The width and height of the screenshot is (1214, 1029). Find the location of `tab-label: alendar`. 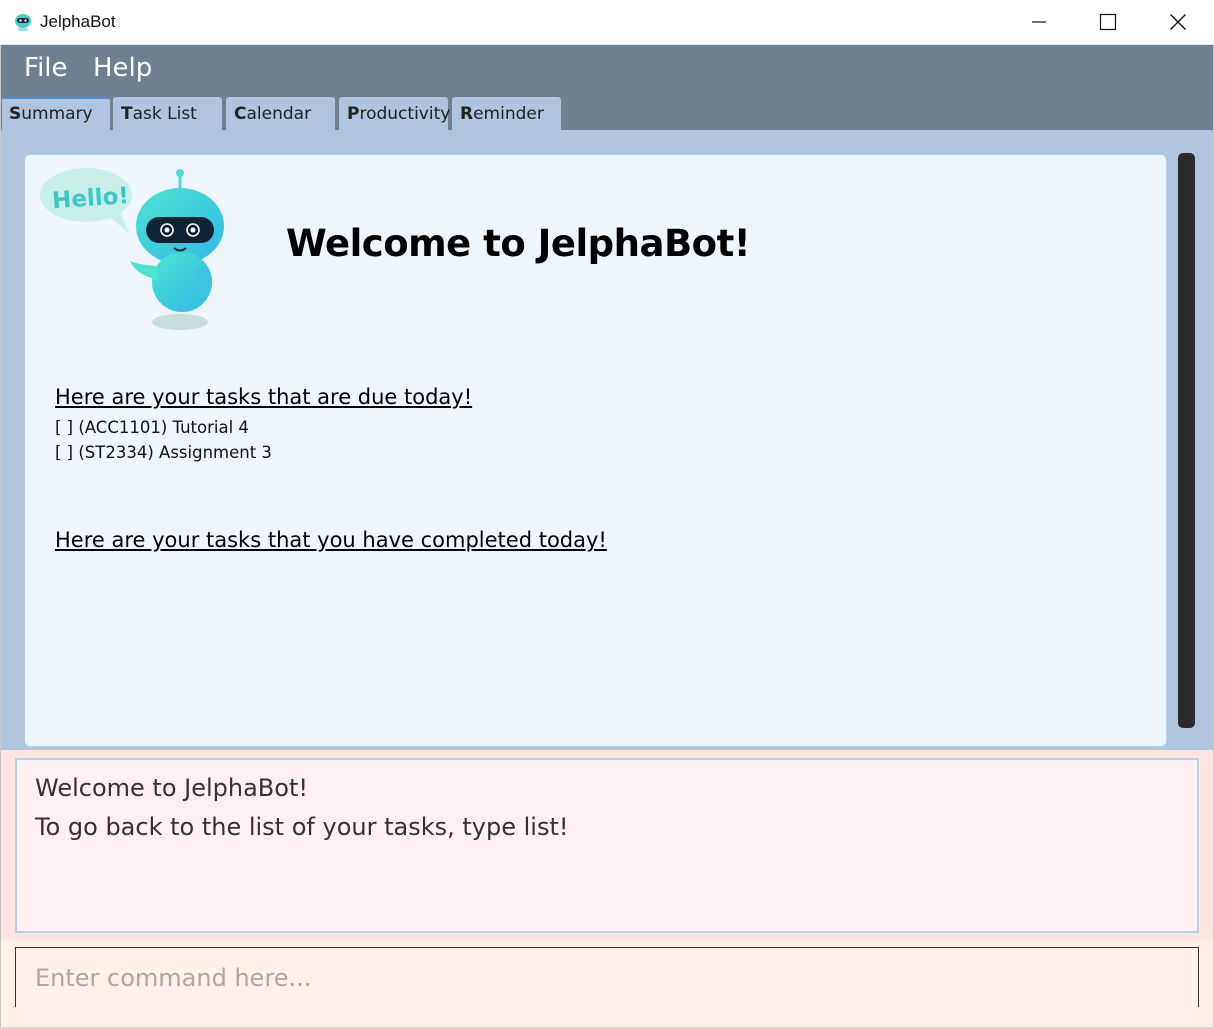

tab-label: alendar is located at coordinates (279, 114).